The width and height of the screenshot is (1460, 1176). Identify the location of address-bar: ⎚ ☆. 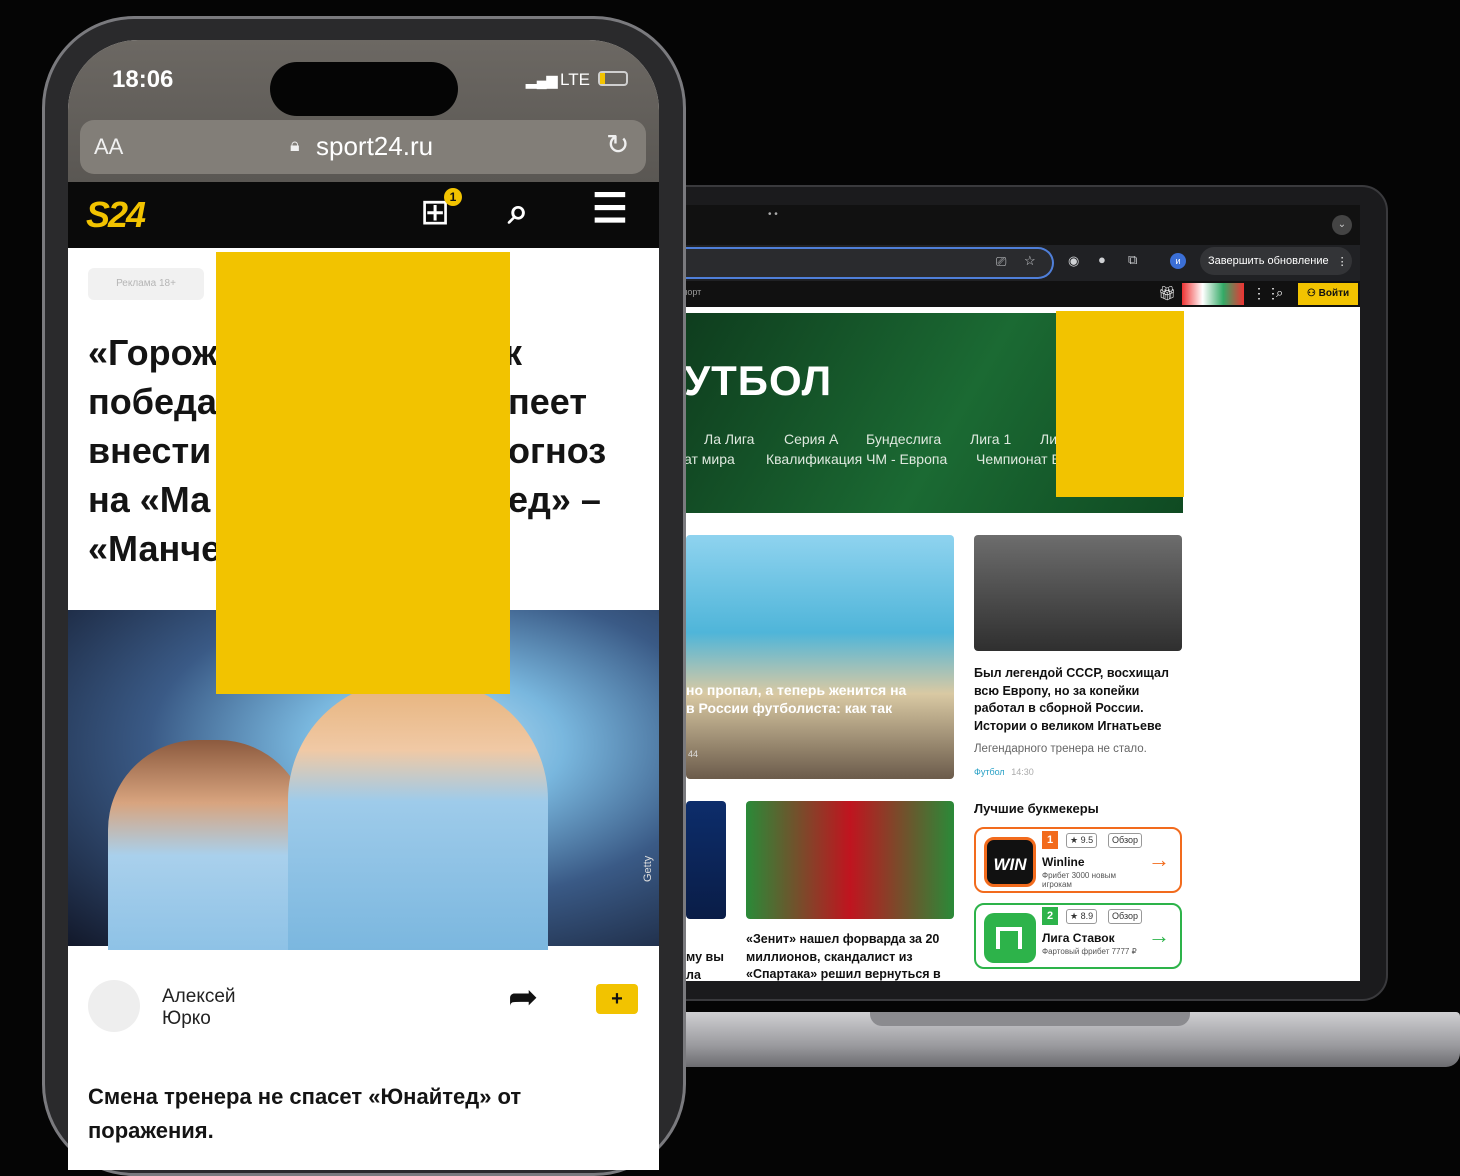
(863, 263).